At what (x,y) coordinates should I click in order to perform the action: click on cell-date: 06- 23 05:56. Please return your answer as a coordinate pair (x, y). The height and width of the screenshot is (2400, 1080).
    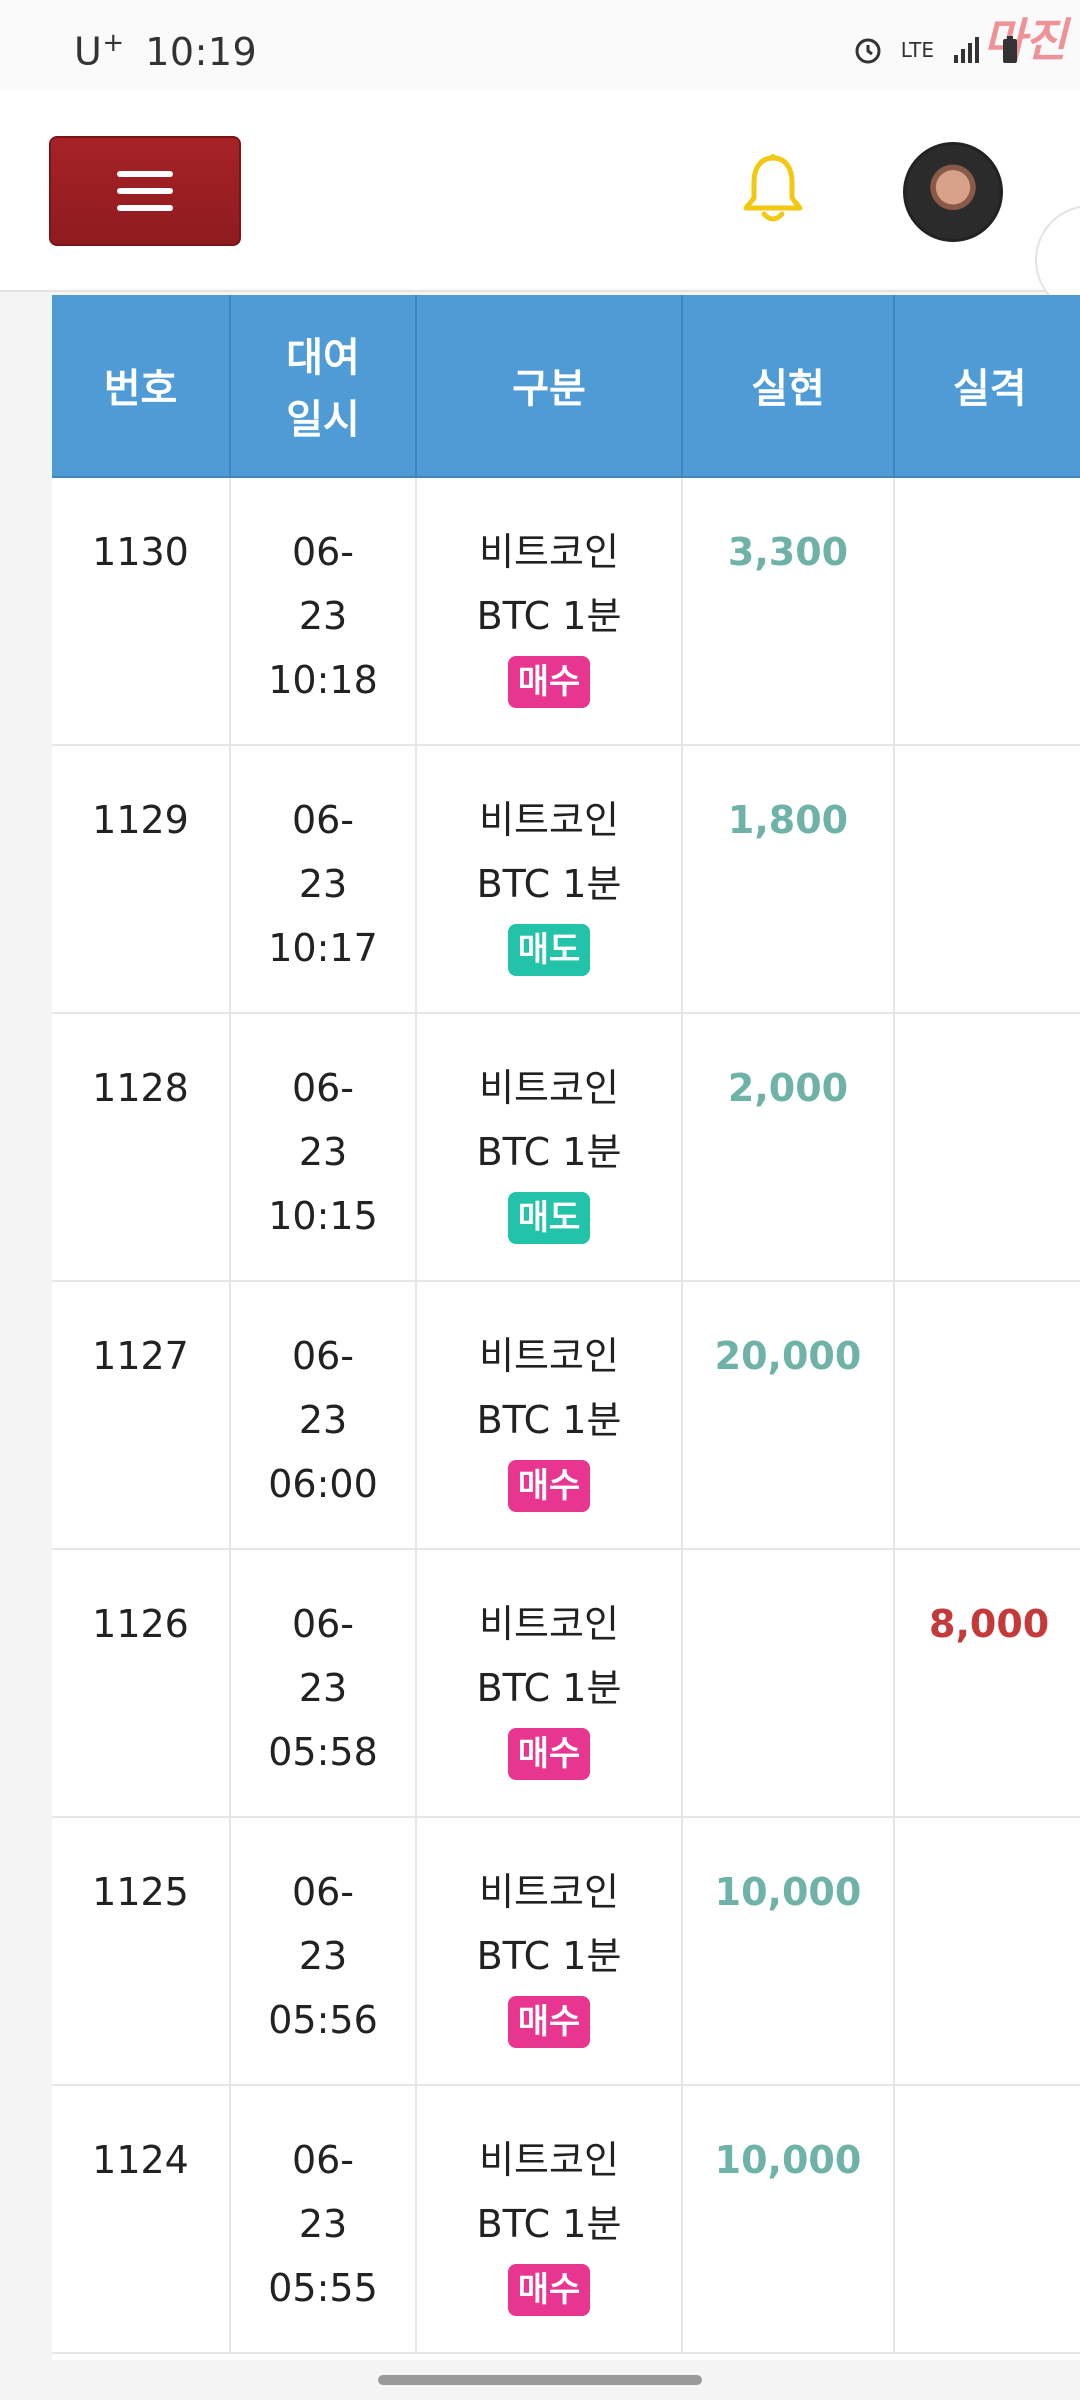
    Looking at the image, I should click on (323, 1951).